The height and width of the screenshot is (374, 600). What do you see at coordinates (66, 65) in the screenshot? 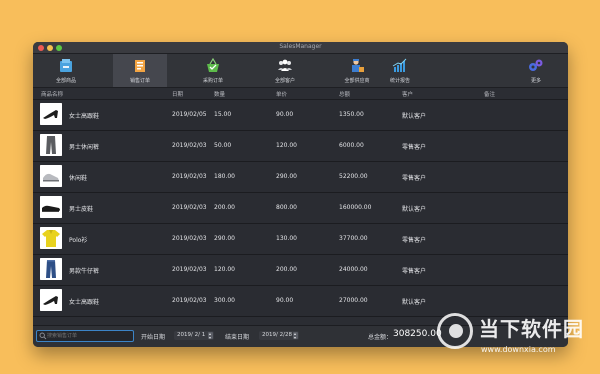
I see `product-box-icon` at bounding box center [66, 65].